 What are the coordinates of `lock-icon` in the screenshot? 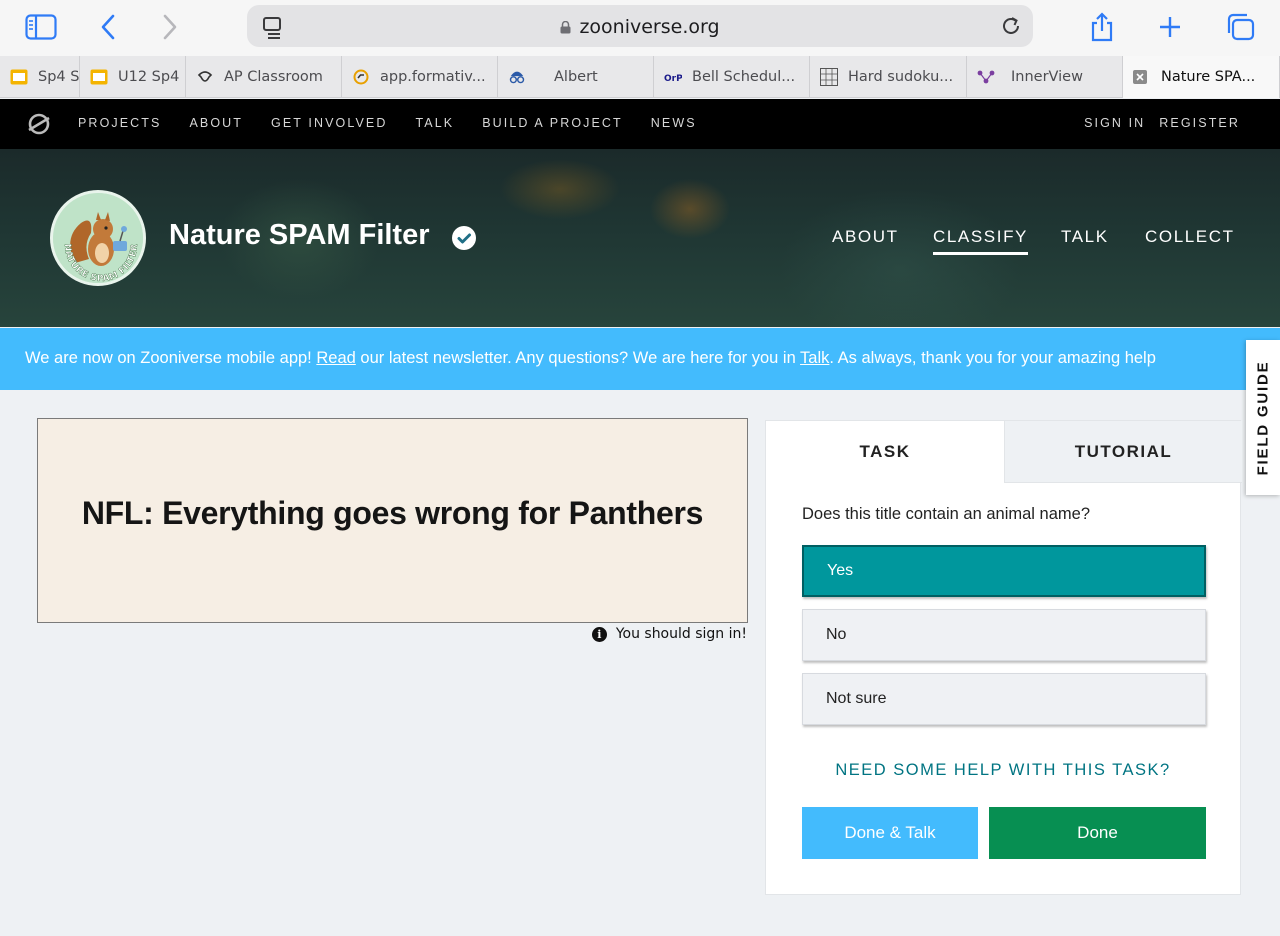 It's located at (565, 27).